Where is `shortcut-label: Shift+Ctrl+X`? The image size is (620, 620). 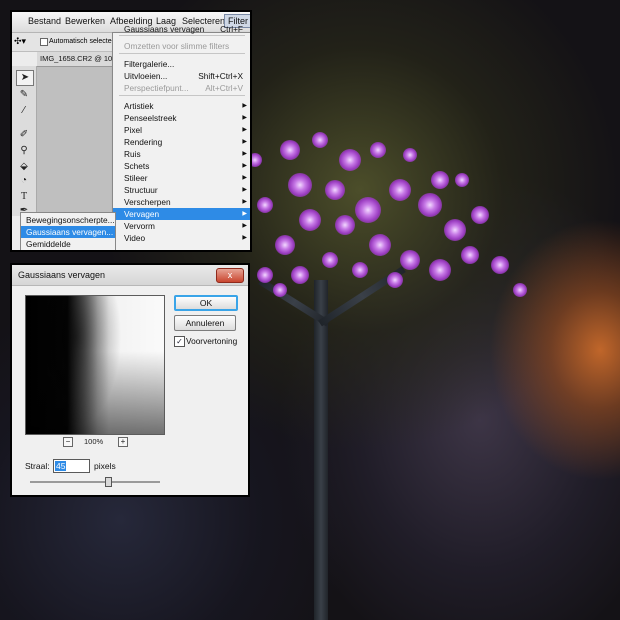
shortcut-label: Shift+Ctrl+X is located at coordinates (220, 76).